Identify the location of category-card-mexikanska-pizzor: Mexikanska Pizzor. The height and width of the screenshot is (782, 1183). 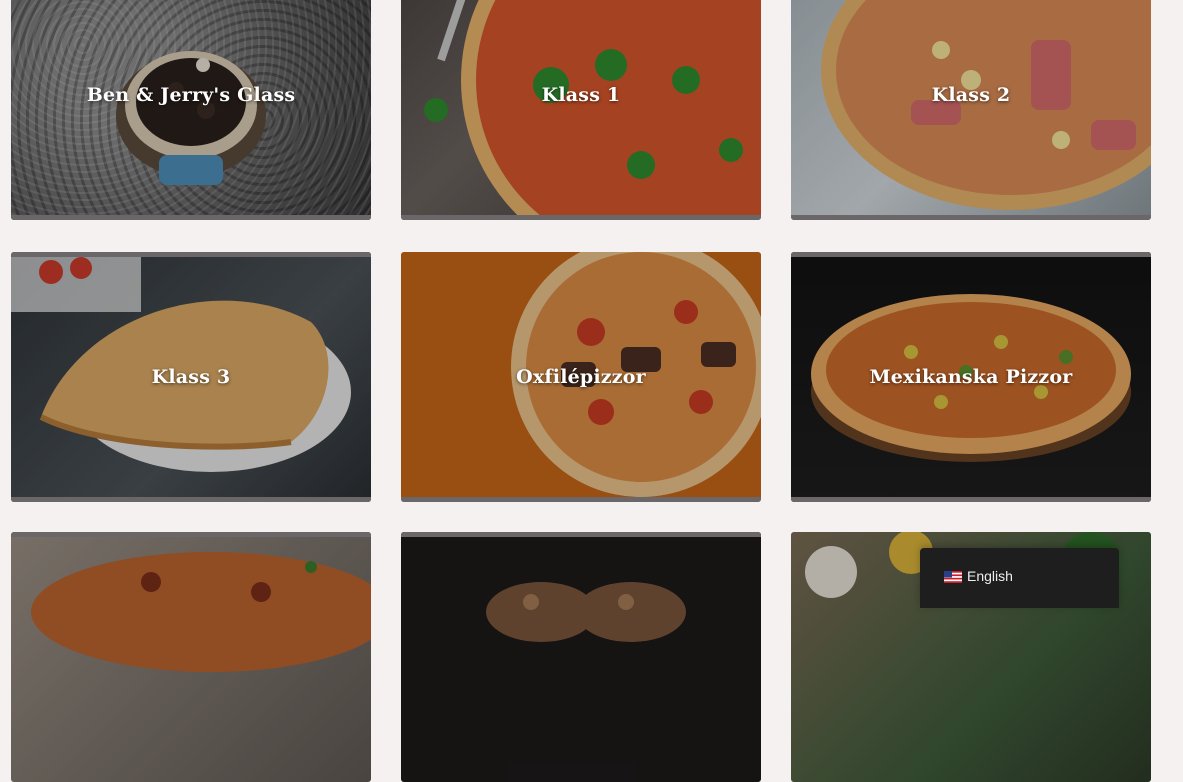
(971, 377).